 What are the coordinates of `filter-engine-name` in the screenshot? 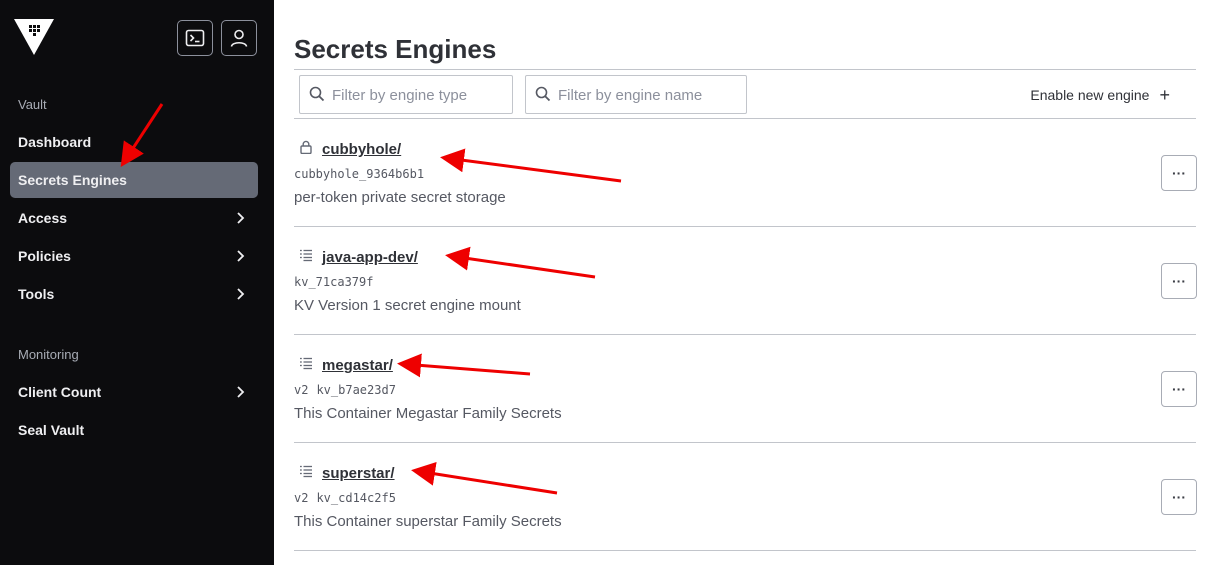 It's located at (636, 94).